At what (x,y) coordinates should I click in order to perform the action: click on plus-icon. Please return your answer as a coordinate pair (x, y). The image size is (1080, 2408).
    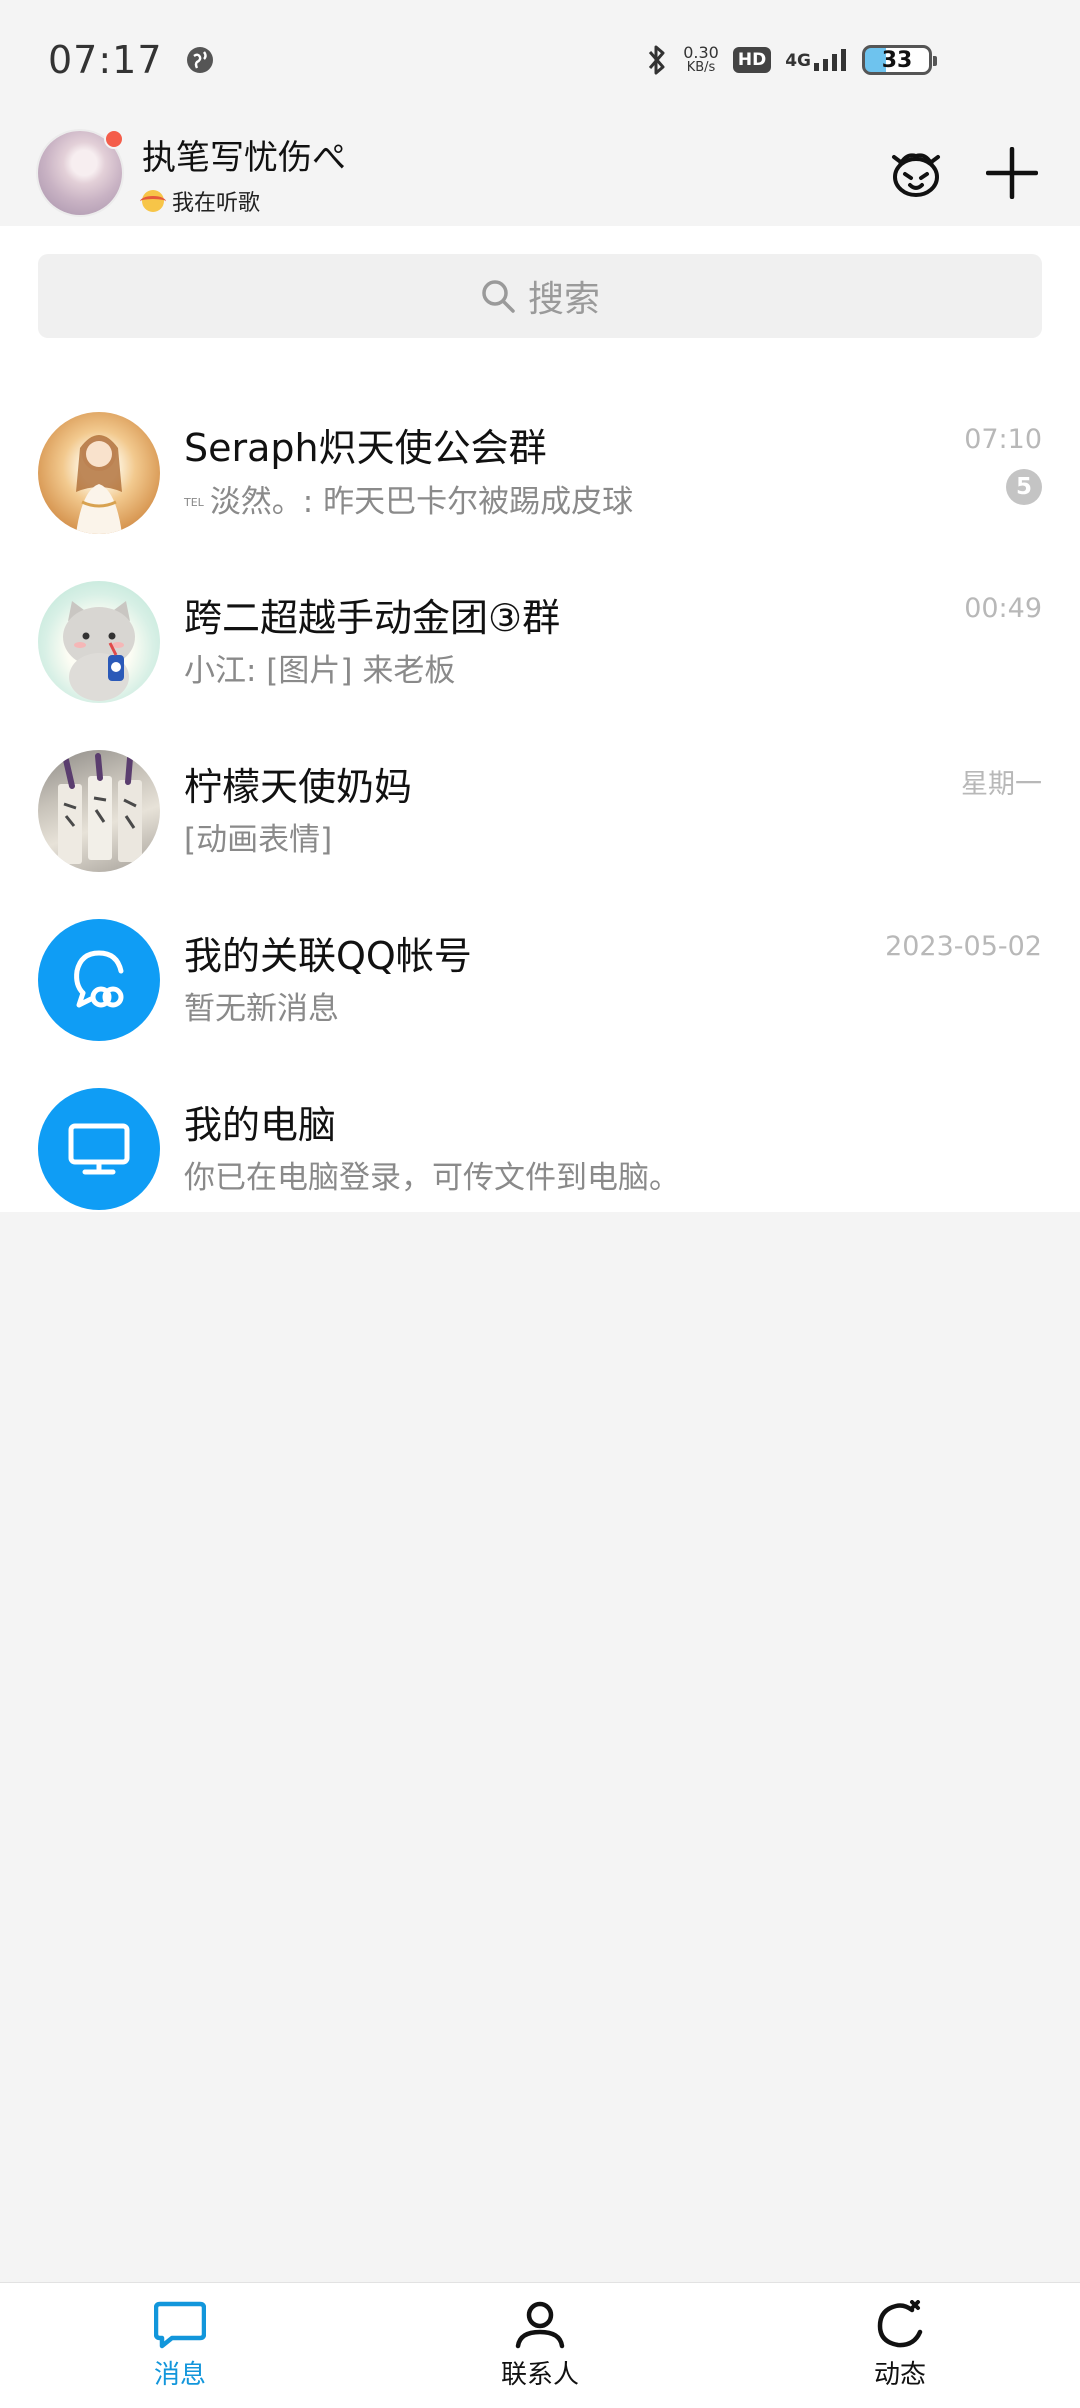
    Looking at the image, I should click on (1012, 173).